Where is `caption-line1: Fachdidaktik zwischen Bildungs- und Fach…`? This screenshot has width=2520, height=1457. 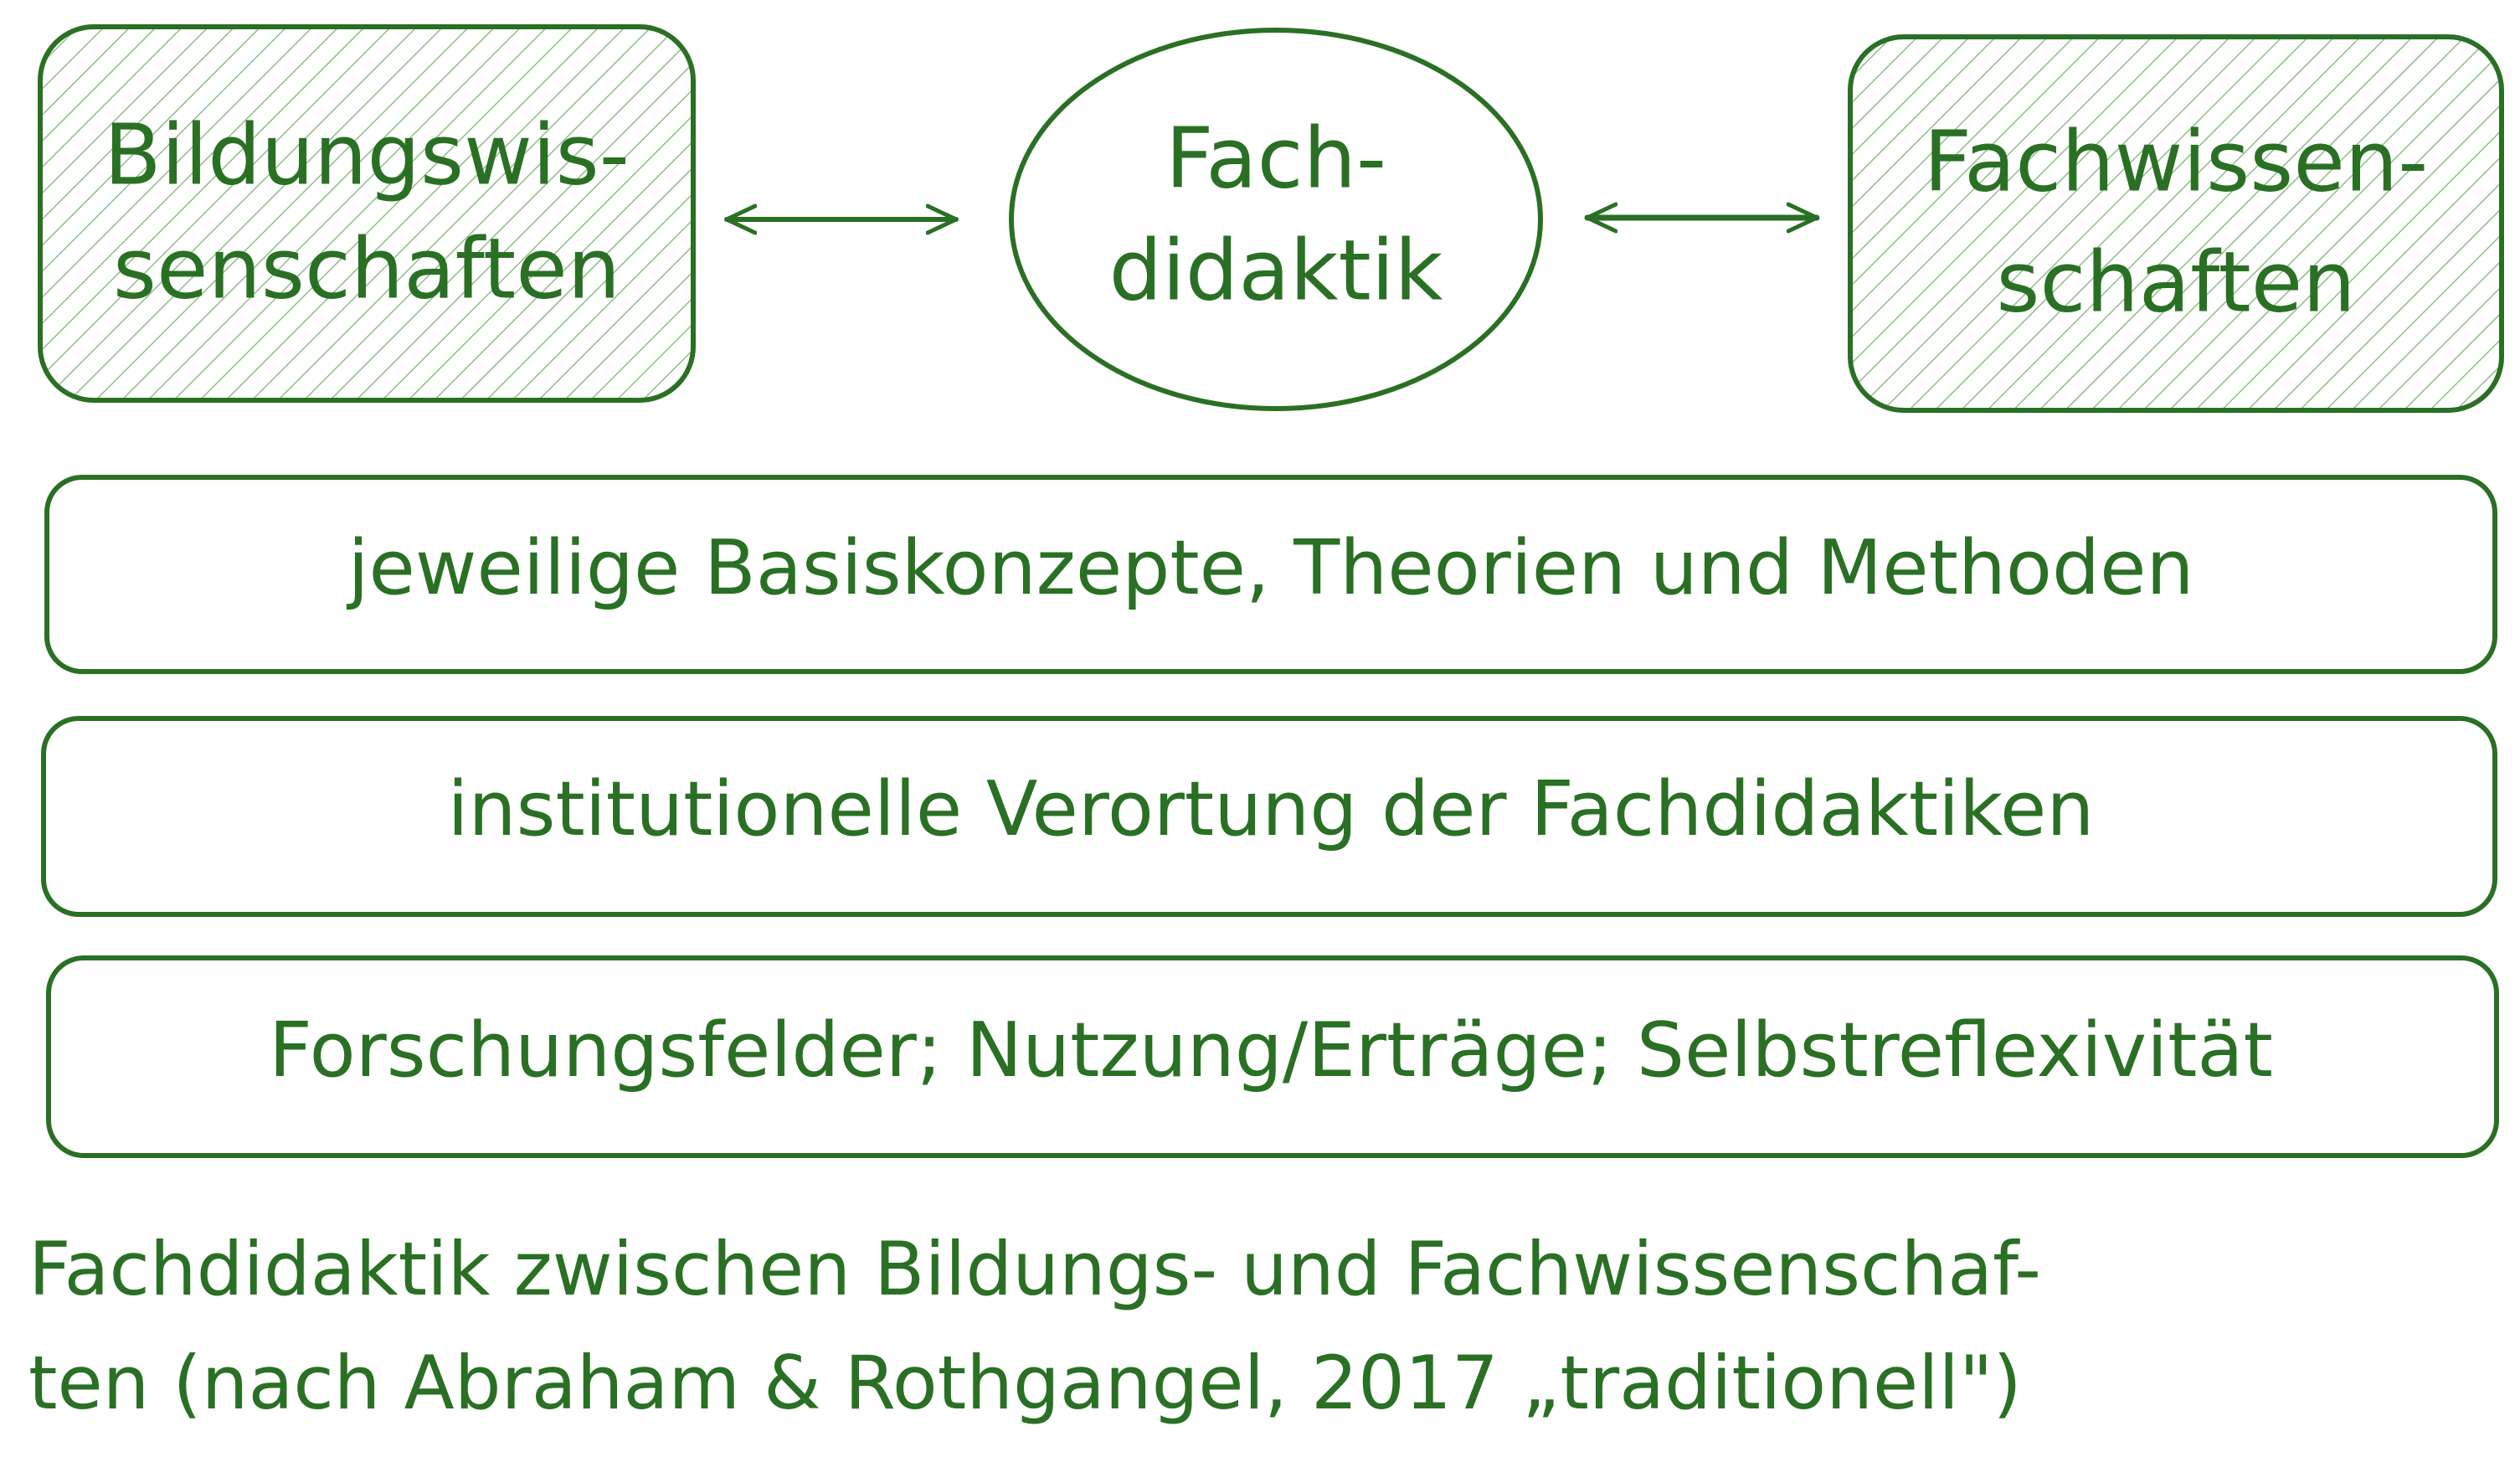
caption-line1: Fachdidaktik zwischen Bildungs- und Fach… is located at coordinates (1035, 1269).